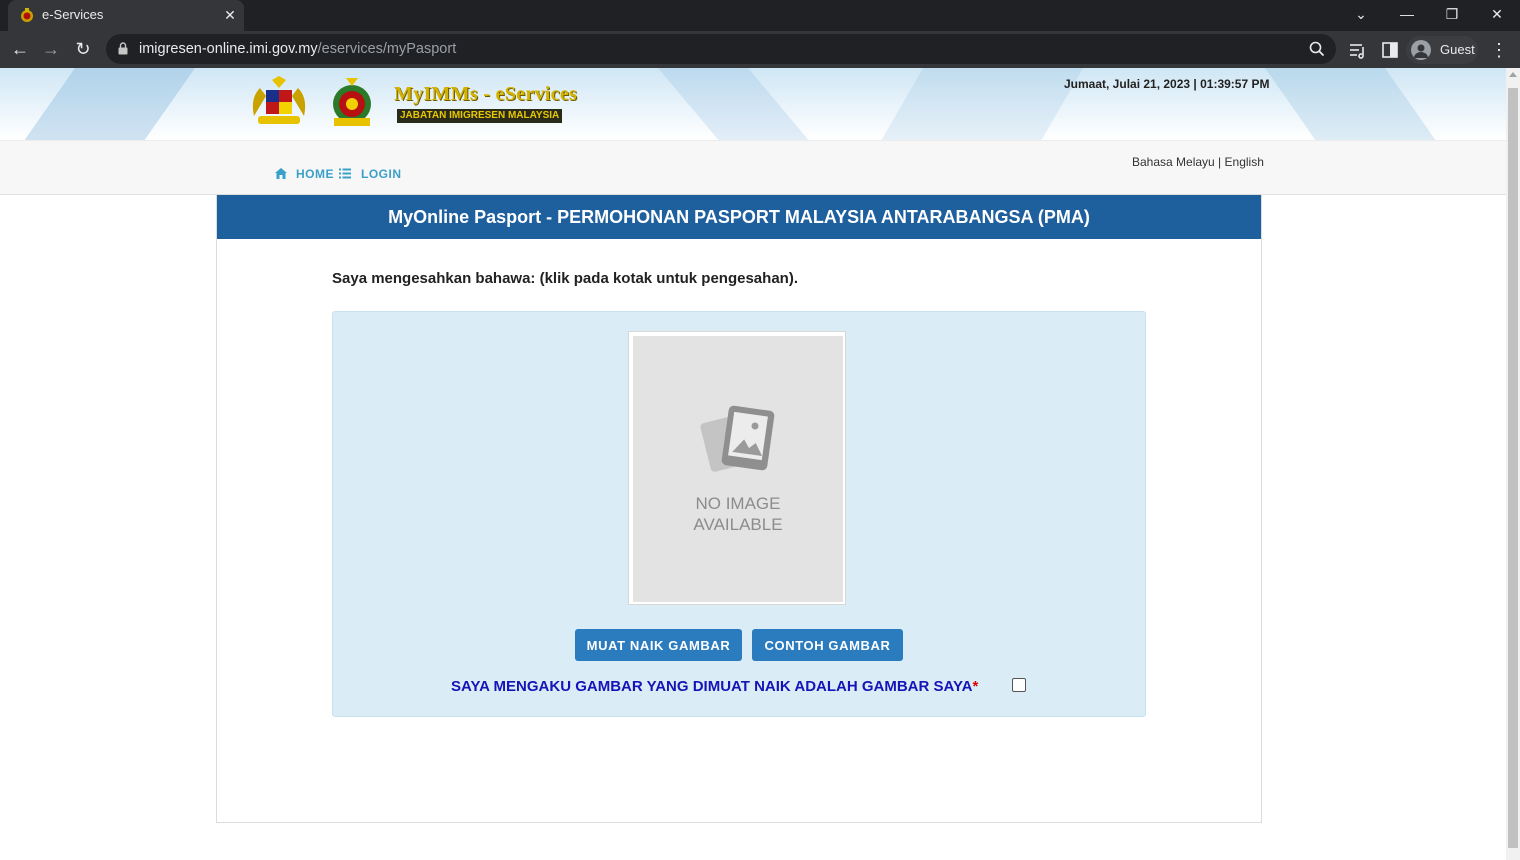  What do you see at coordinates (83, 50) in the screenshot?
I see `reload-icon: ↻` at bounding box center [83, 50].